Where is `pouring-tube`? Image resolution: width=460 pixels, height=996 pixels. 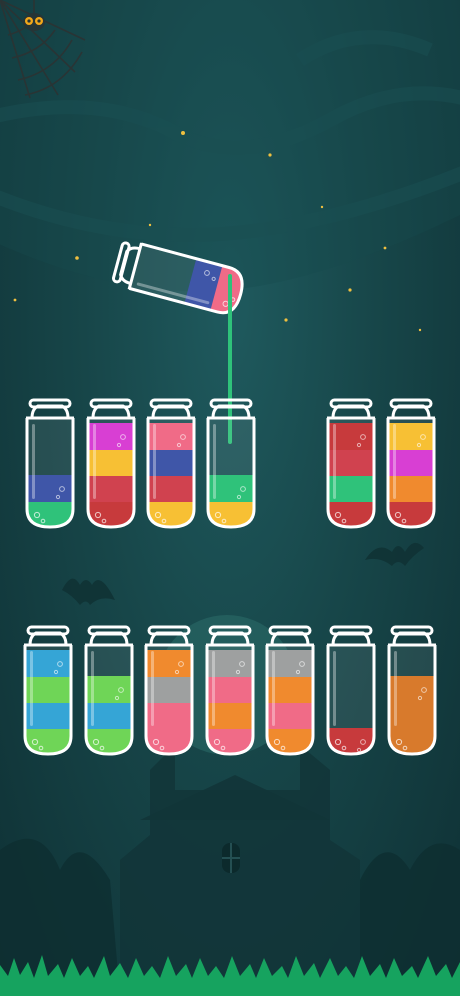
pouring-tube is located at coordinates (174, 281).